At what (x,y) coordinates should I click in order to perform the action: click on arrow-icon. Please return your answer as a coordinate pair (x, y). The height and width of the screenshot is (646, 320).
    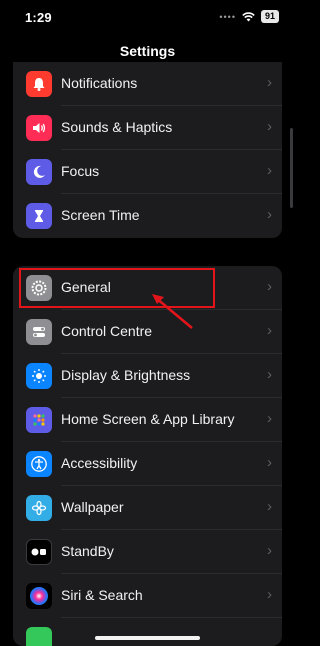
    Looking at the image, I should click on (172, 311).